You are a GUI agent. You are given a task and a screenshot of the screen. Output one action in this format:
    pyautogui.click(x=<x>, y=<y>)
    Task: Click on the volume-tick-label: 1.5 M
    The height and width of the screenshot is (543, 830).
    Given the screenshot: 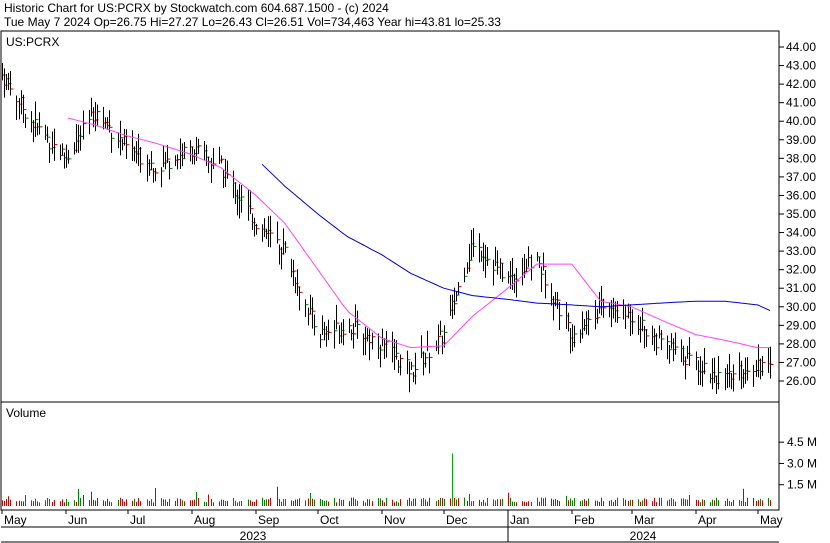 What is the action you would take?
    pyautogui.click(x=802, y=485)
    